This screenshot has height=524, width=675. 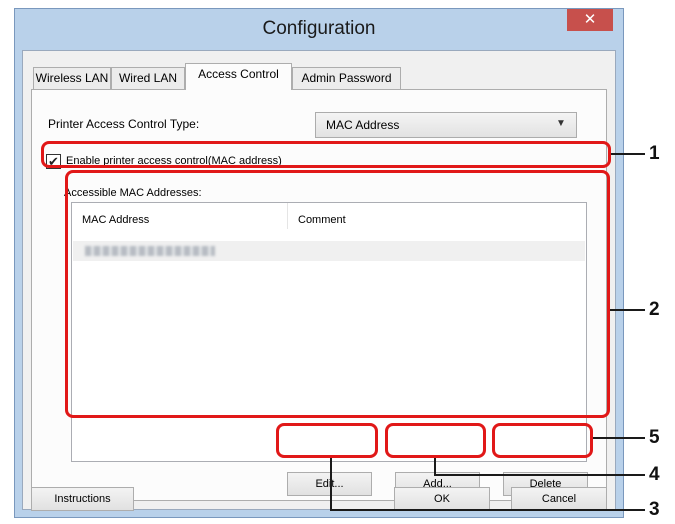 I want to click on tab-wired-lan: Wired LAN, so click(x=148, y=78).